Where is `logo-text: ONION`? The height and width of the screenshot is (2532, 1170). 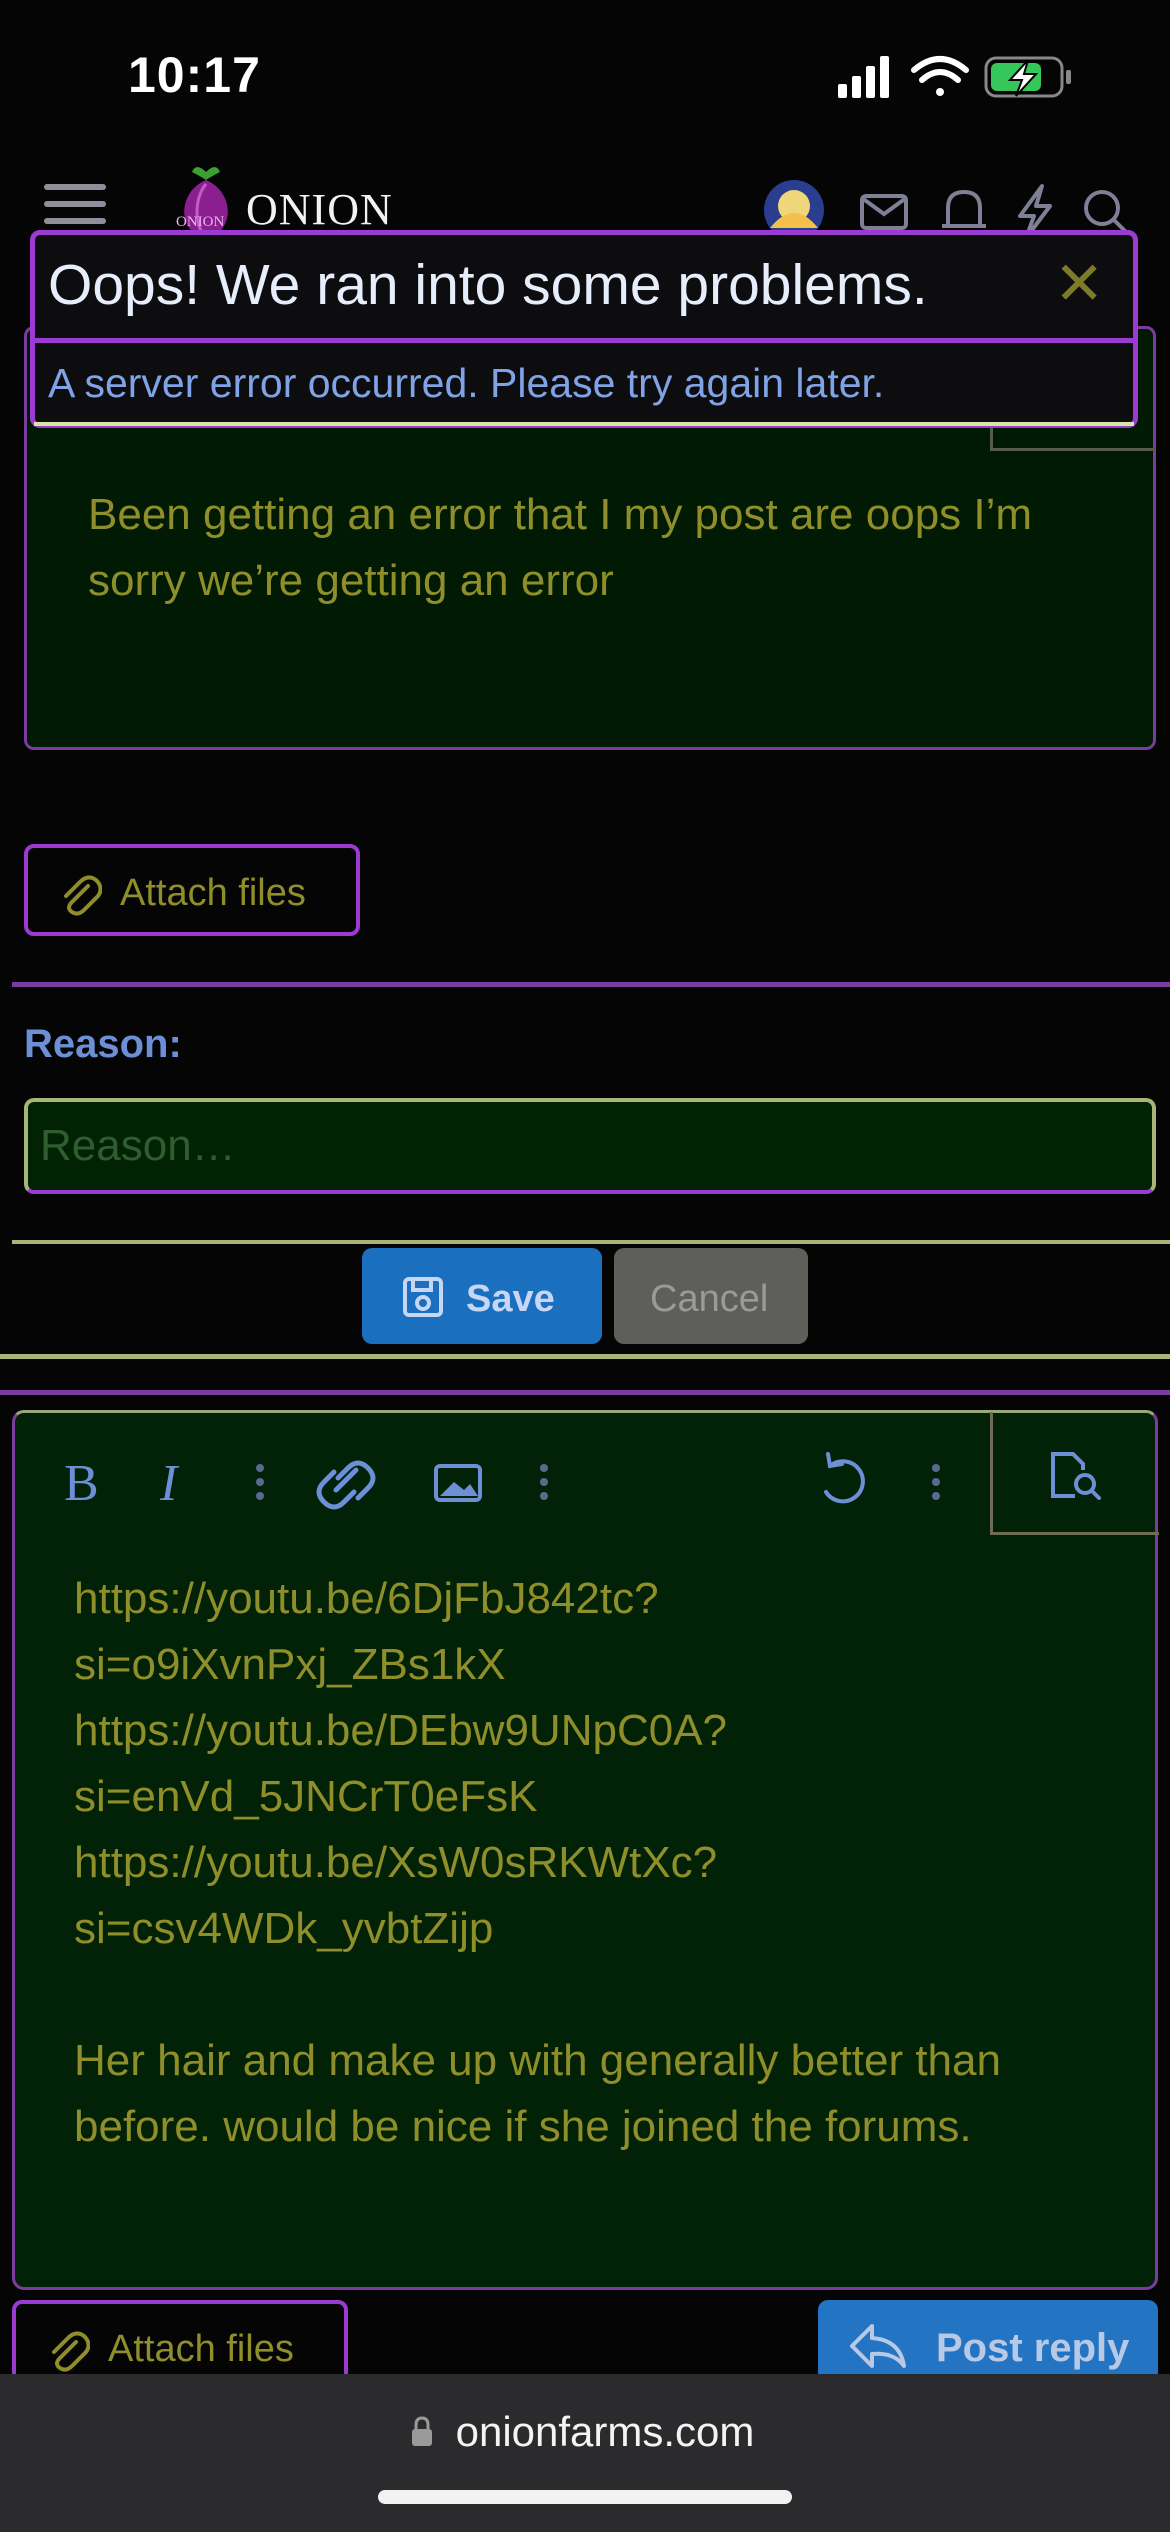
logo-text: ONION is located at coordinates (319, 209).